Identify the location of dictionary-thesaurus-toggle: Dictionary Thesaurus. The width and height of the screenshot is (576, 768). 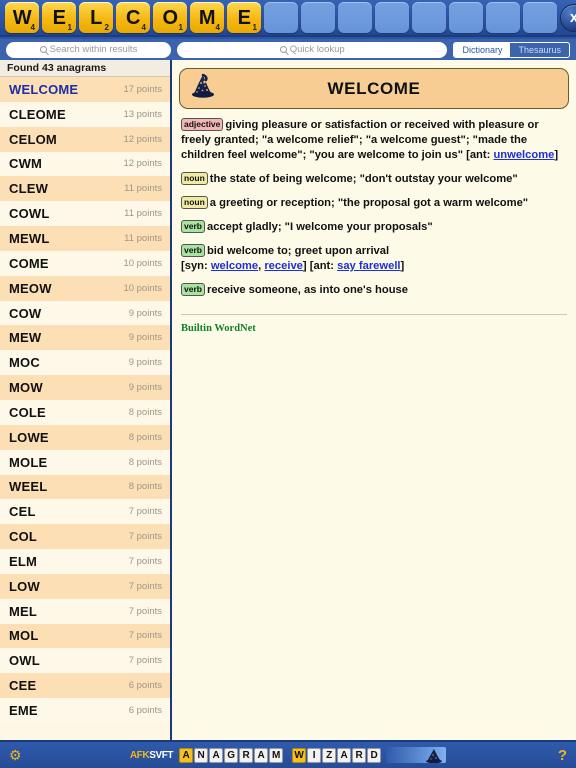
(511, 49).